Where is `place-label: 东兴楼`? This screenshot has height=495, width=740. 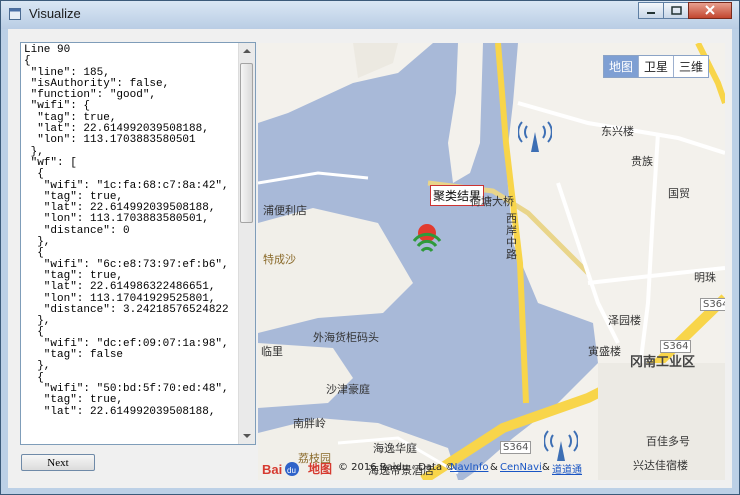 place-label: 东兴楼 is located at coordinates (617, 131).